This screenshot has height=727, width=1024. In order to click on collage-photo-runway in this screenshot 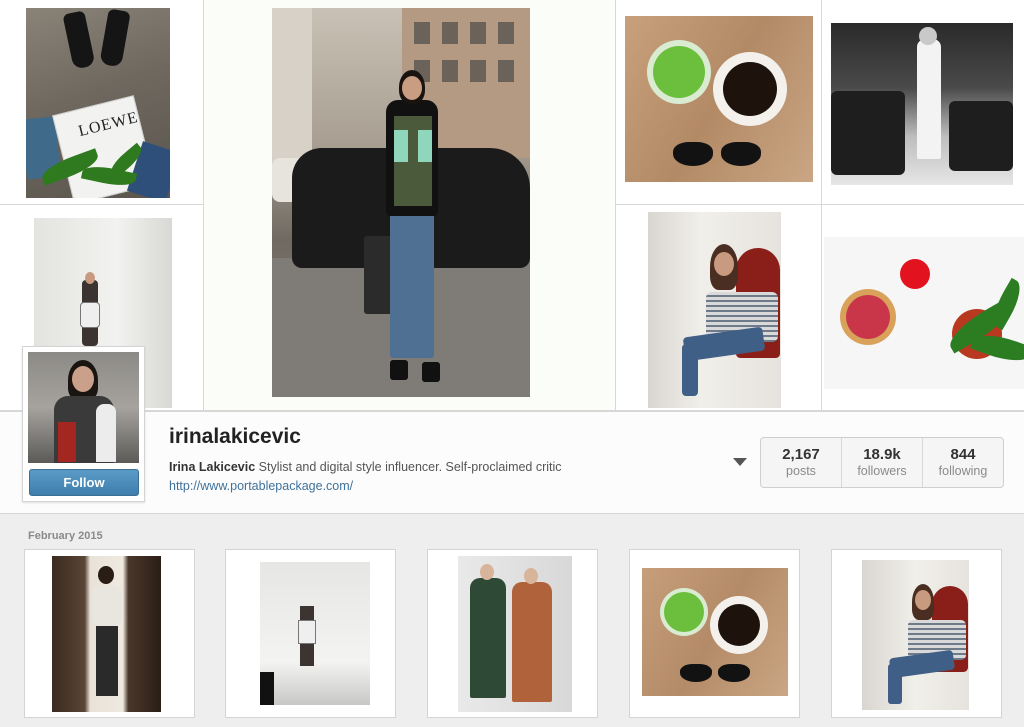, I will do `click(922, 104)`.